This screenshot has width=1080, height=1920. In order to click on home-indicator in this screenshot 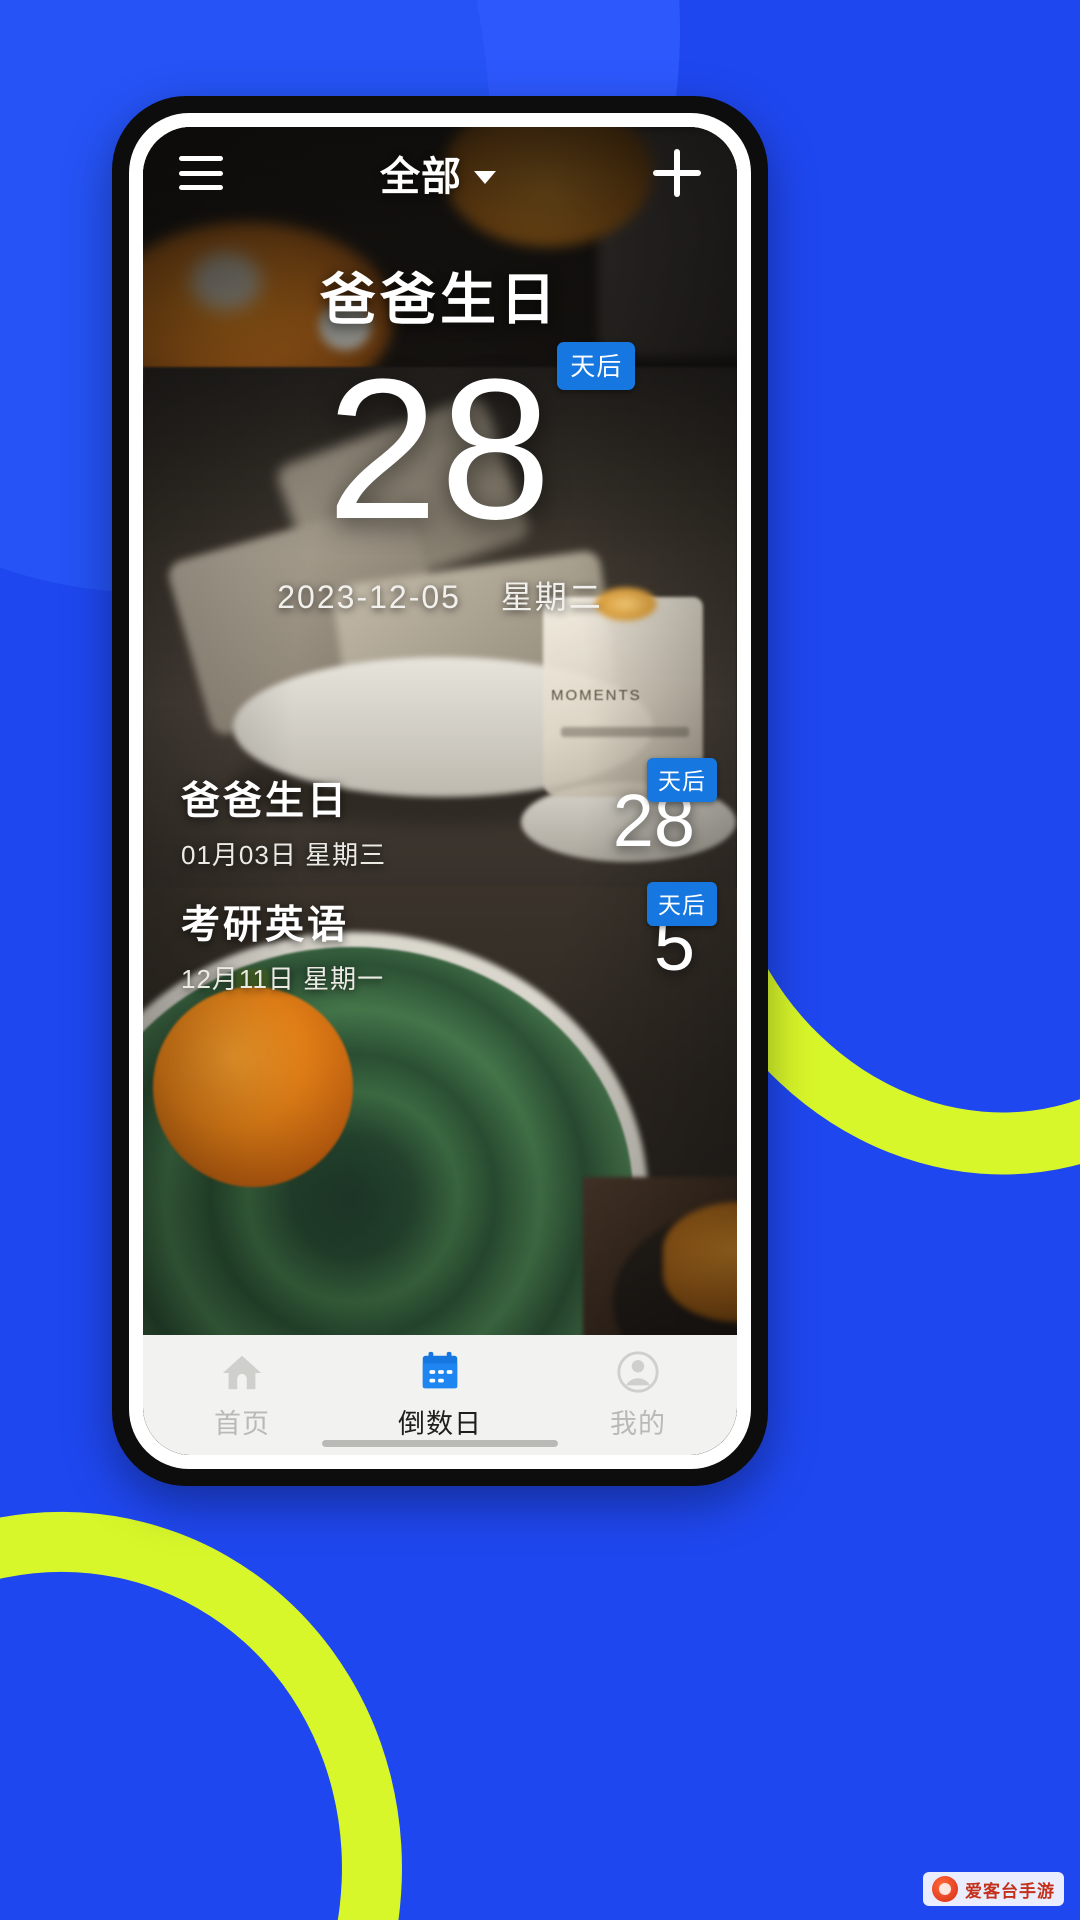, I will do `click(440, 1443)`.